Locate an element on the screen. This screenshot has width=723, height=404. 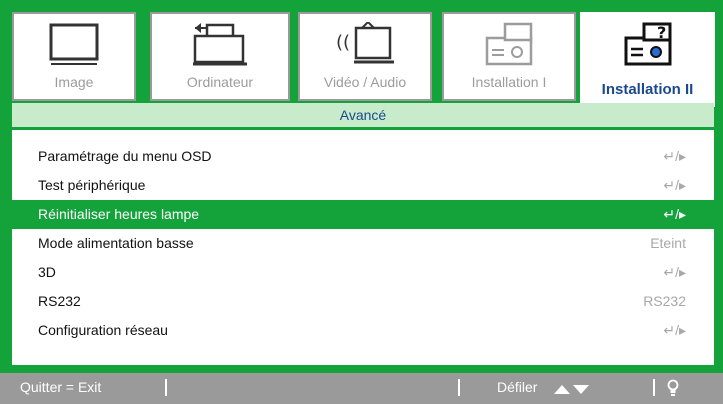
menu-item-label: Test périphérique is located at coordinates (92, 185).